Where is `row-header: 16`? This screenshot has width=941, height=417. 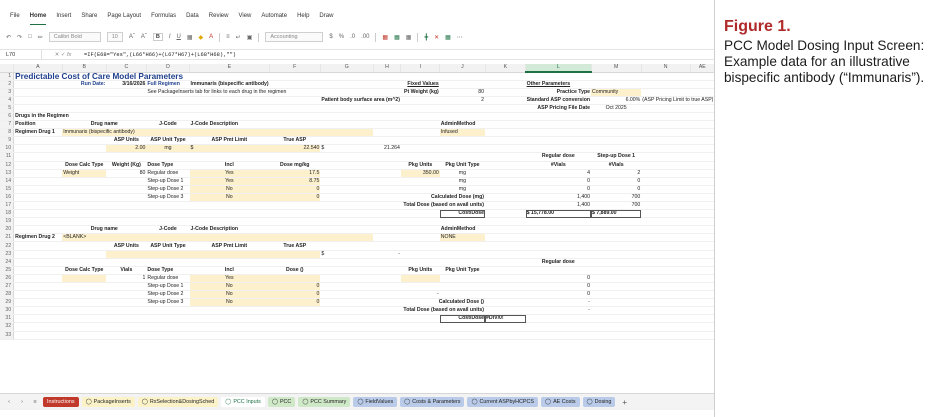 row-header: 16 is located at coordinates (7, 198).